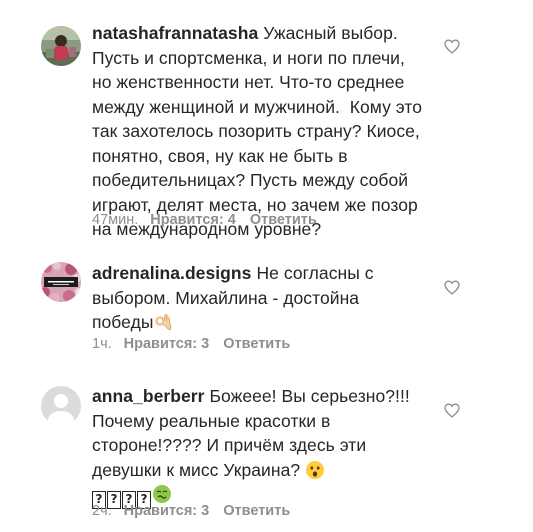 Image resolution: width=533 pixels, height=532 pixels. What do you see at coordinates (315, 469) in the screenshot?
I see `astonished-face-emoji` at bounding box center [315, 469].